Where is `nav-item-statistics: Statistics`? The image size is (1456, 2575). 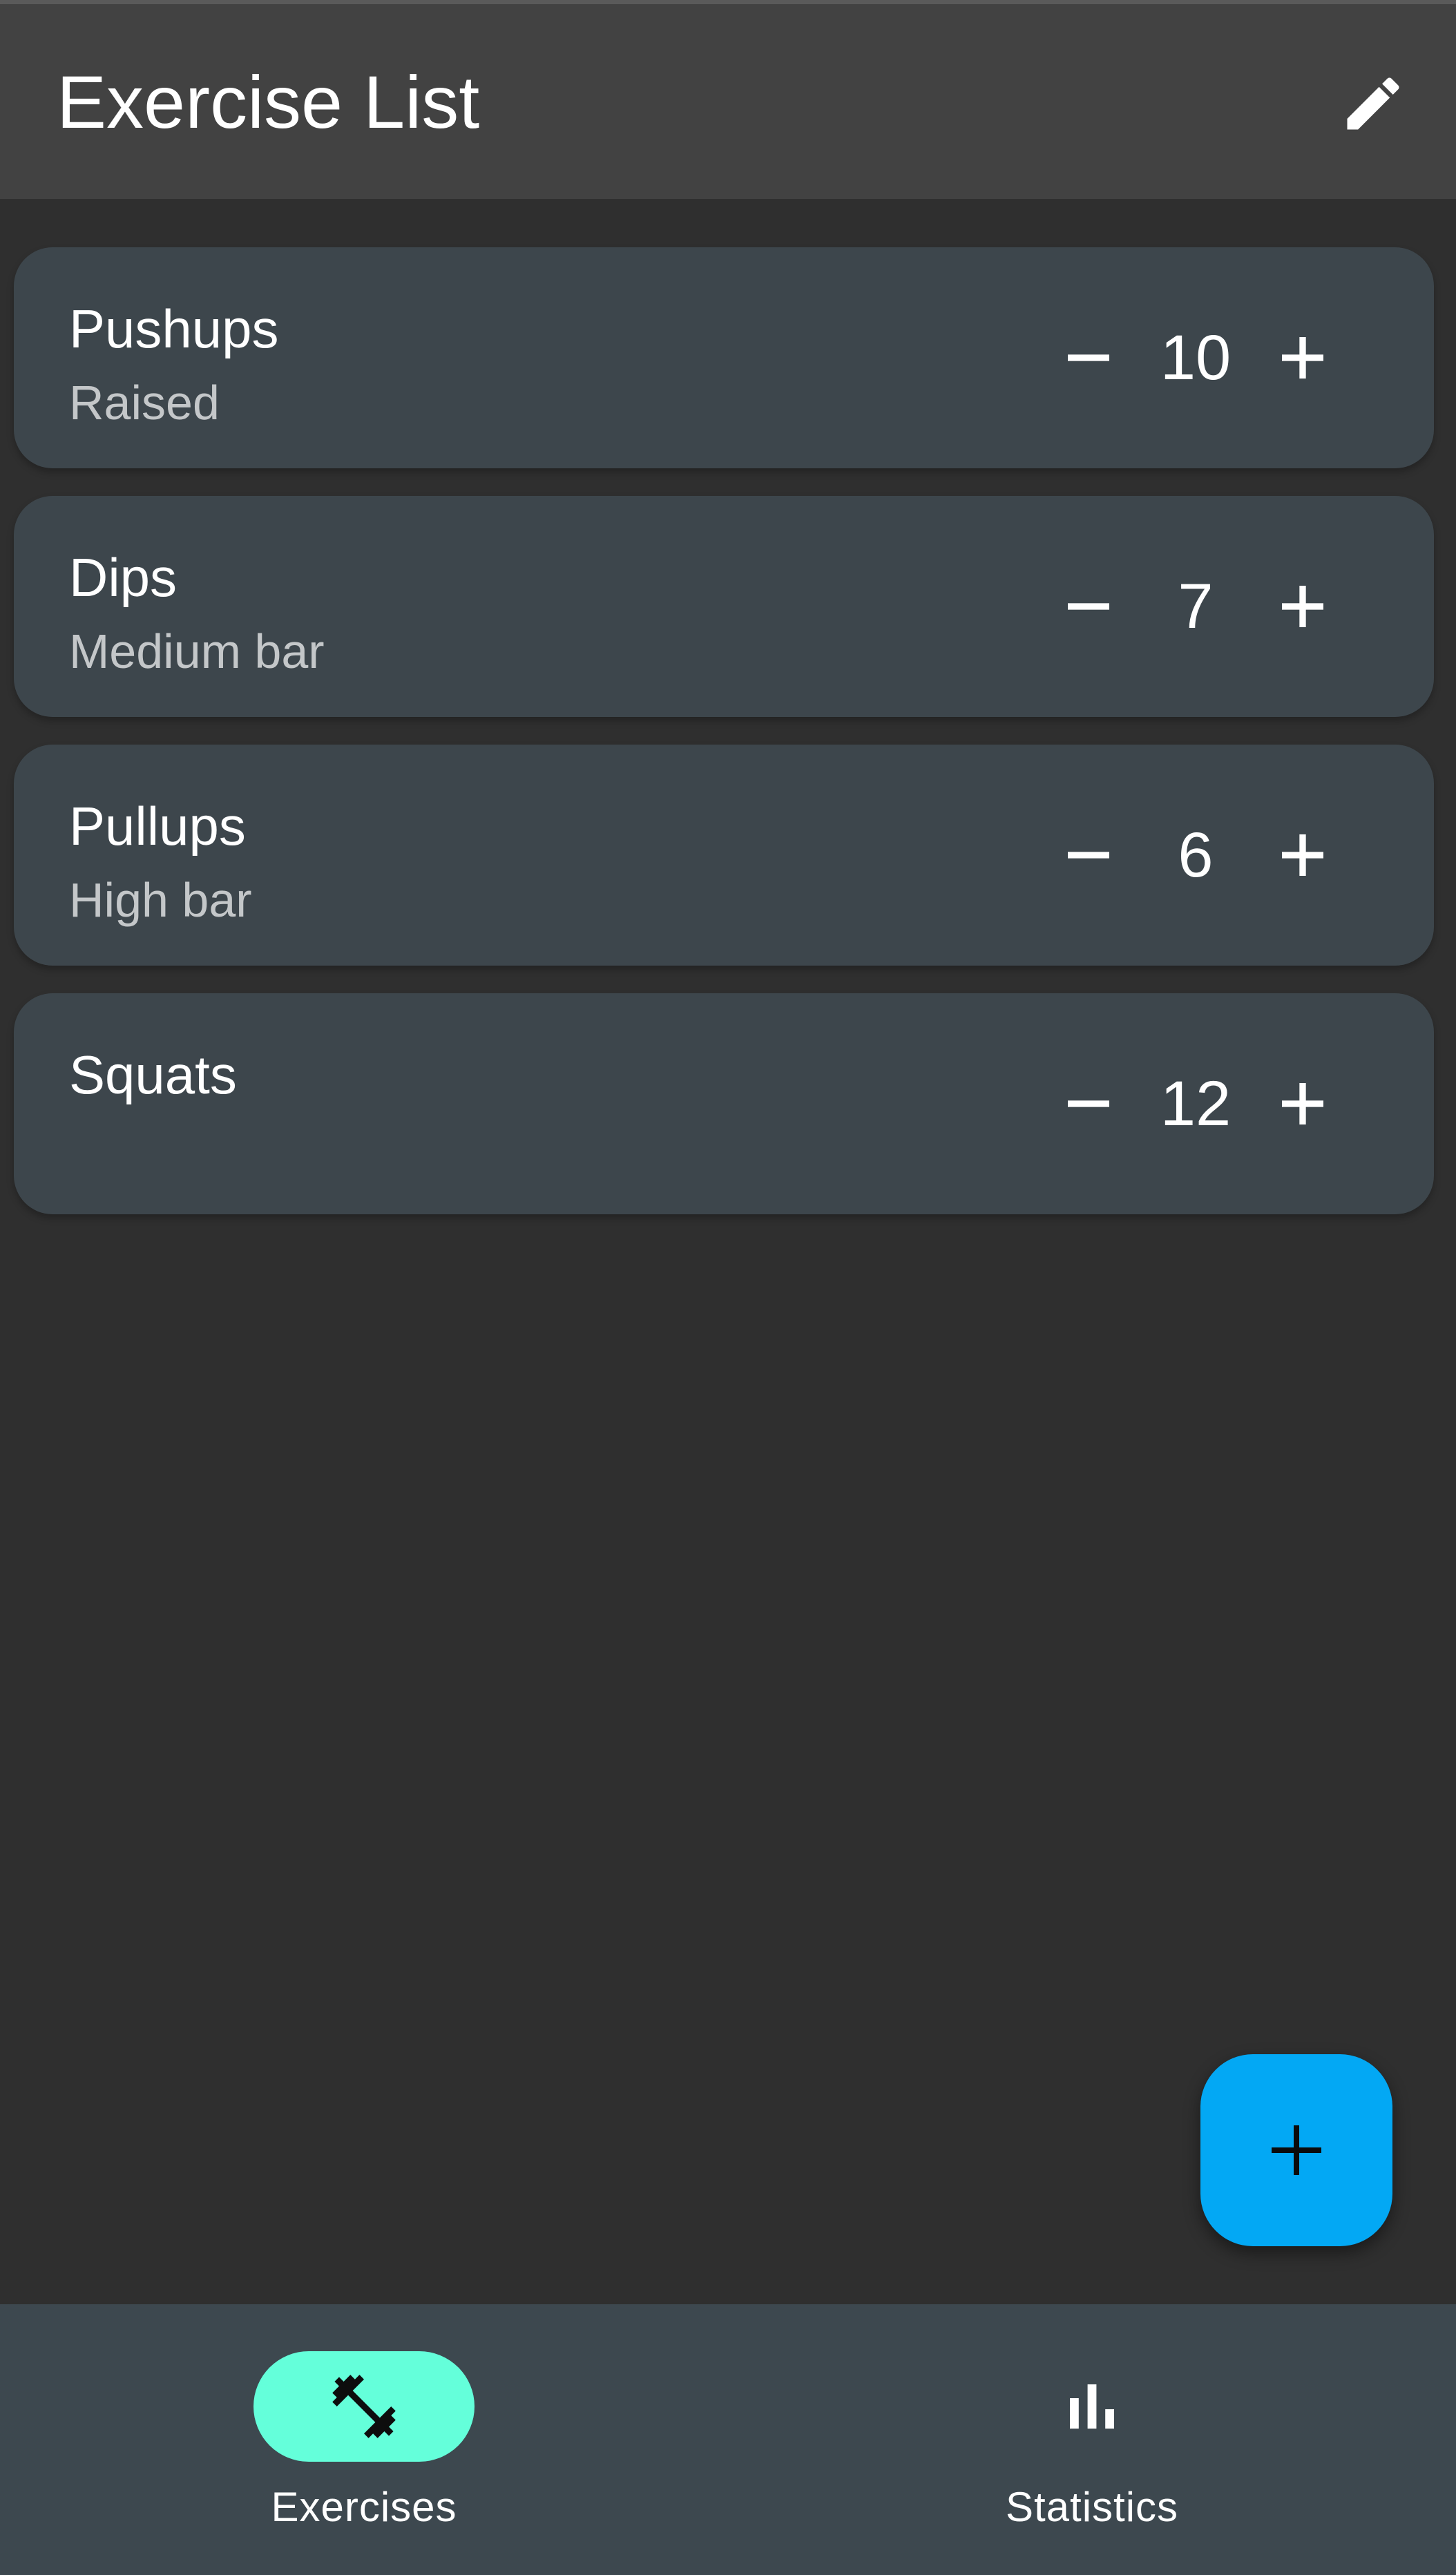 nav-item-statistics: Statistics is located at coordinates (1092, 2439).